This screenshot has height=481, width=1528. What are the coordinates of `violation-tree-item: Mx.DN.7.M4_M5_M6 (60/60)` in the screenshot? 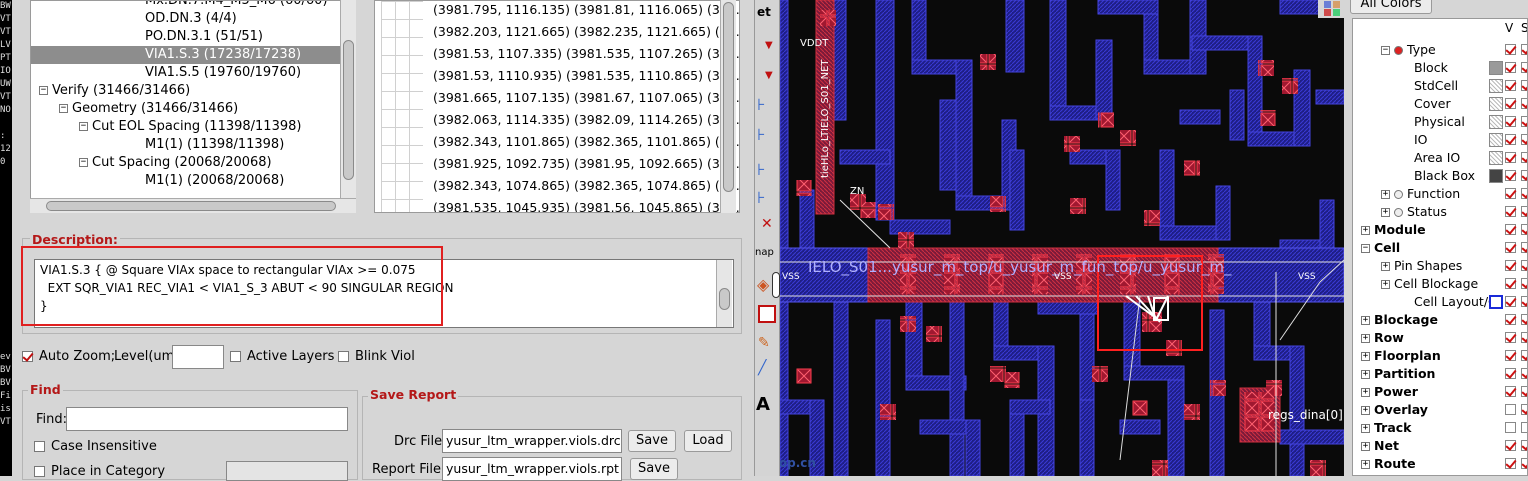 It's located at (214, 5).